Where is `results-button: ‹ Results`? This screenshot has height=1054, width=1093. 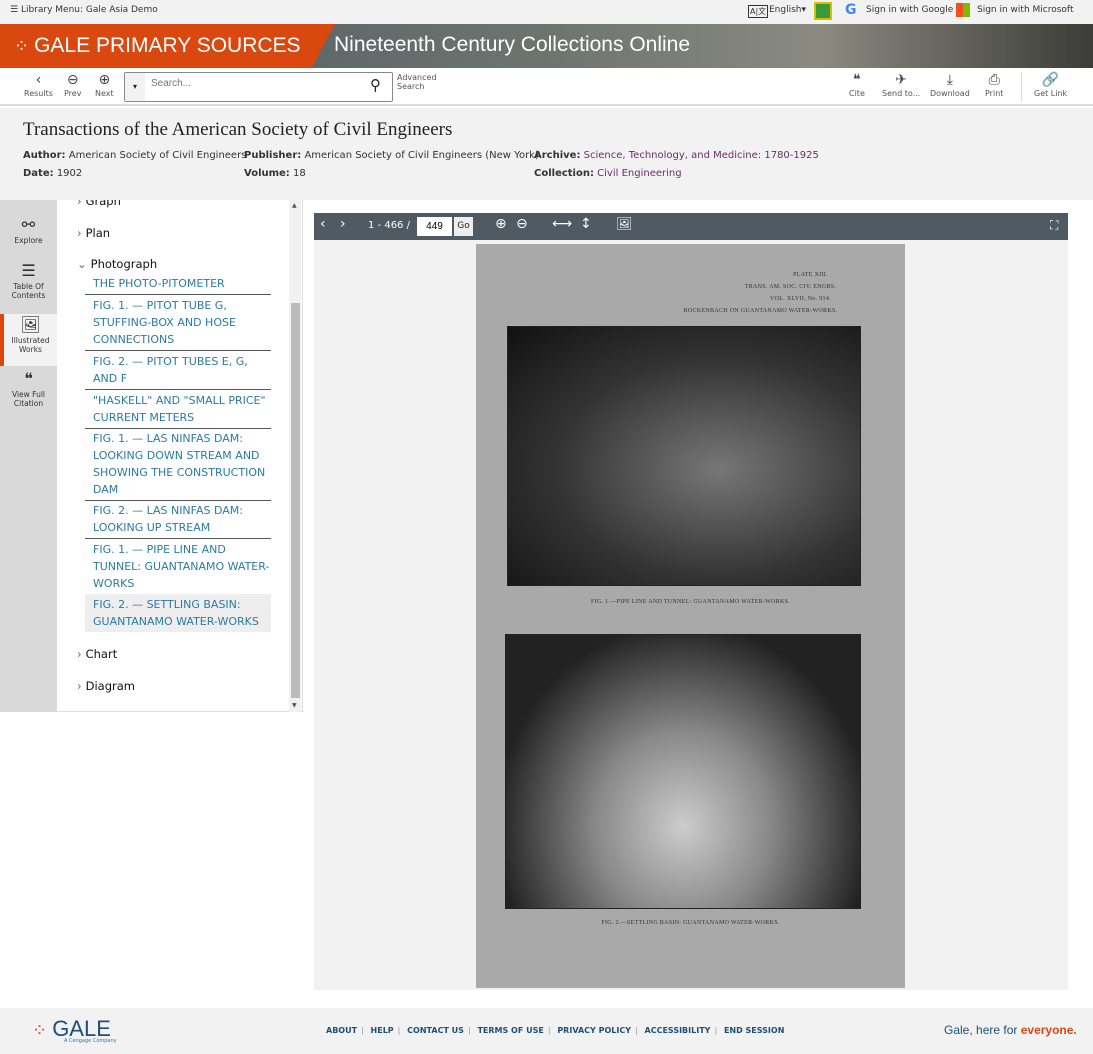
results-button: ‹ Results is located at coordinates (38, 85).